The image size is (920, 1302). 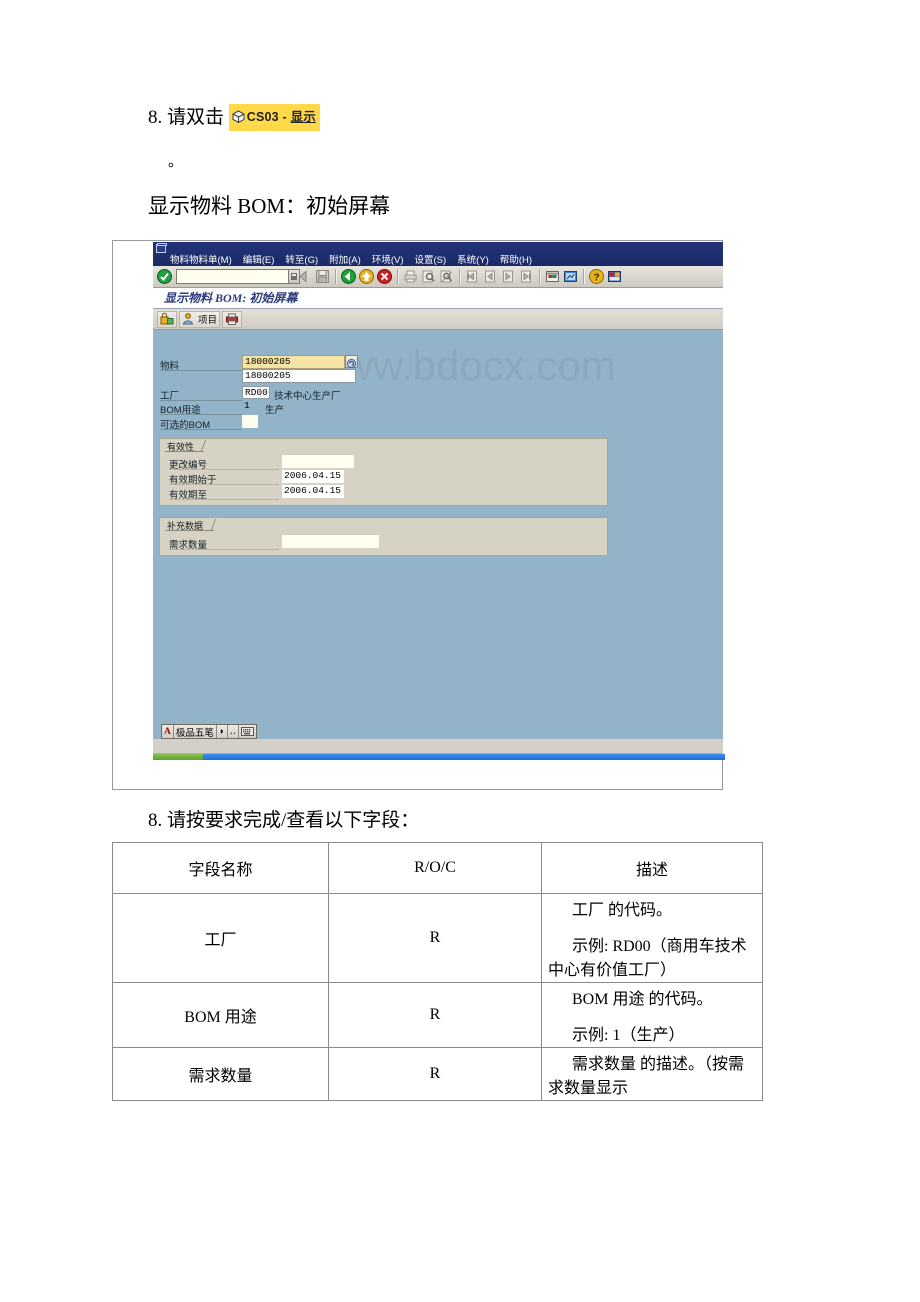 What do you see at coordinates (294, 276) in the screenshot?
I see `command-field-dropdown-icon` at bounding box center [294, 276].